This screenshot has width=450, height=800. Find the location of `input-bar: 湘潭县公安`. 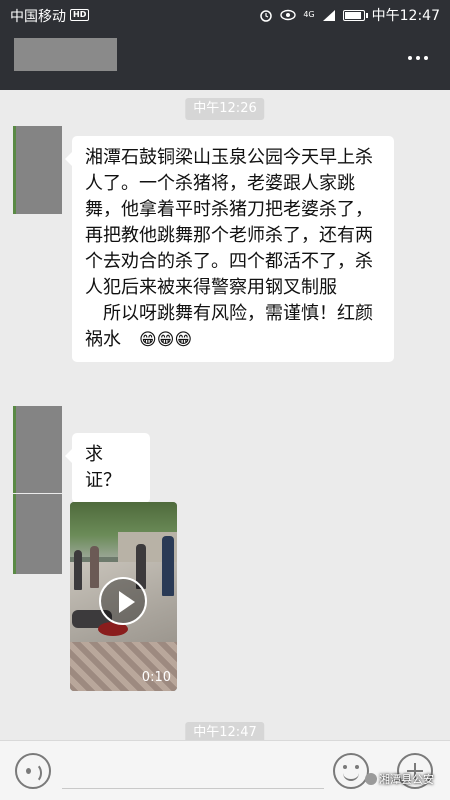

input-bar: 湘潭县公安 is located at coordinates (225, 770).